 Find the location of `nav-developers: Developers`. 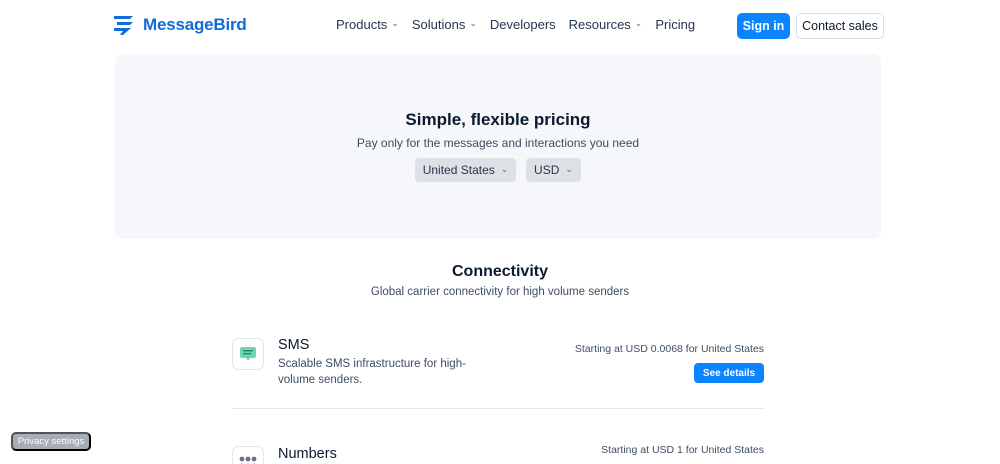

nav-developers: Developers is located at coordinates (523, 24).